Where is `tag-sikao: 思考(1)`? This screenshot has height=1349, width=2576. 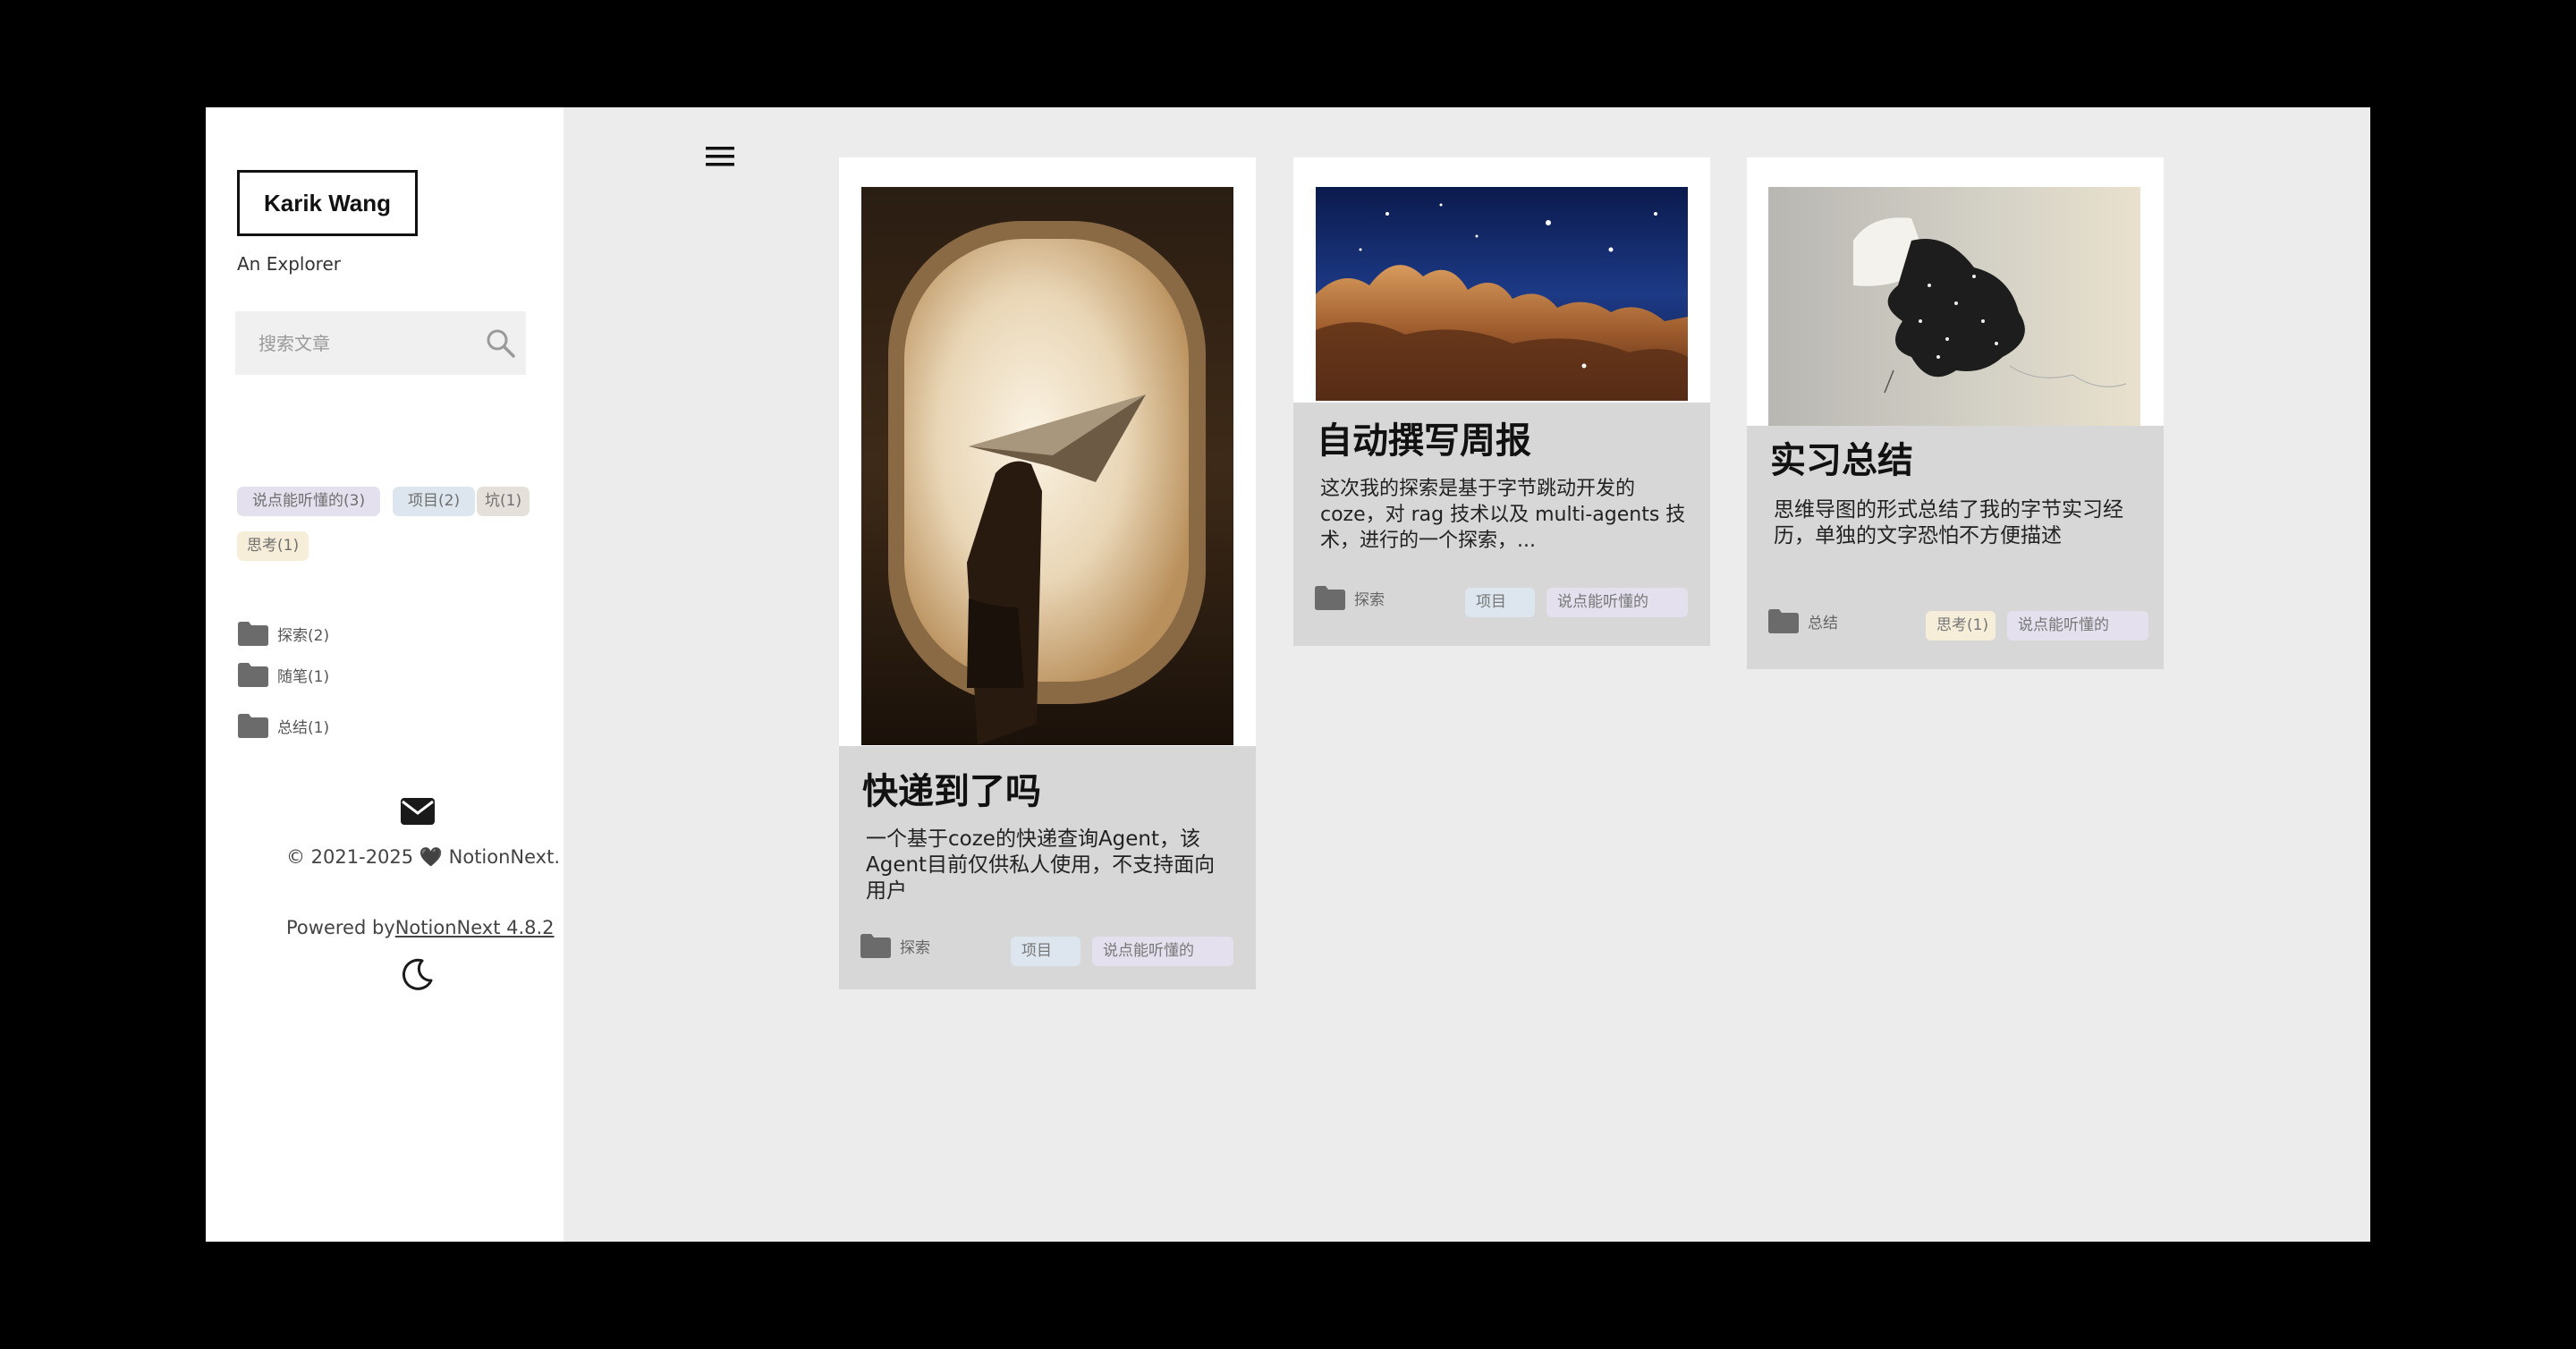
tag-sikao: 思考(1) is located at coordinates (273, 546).